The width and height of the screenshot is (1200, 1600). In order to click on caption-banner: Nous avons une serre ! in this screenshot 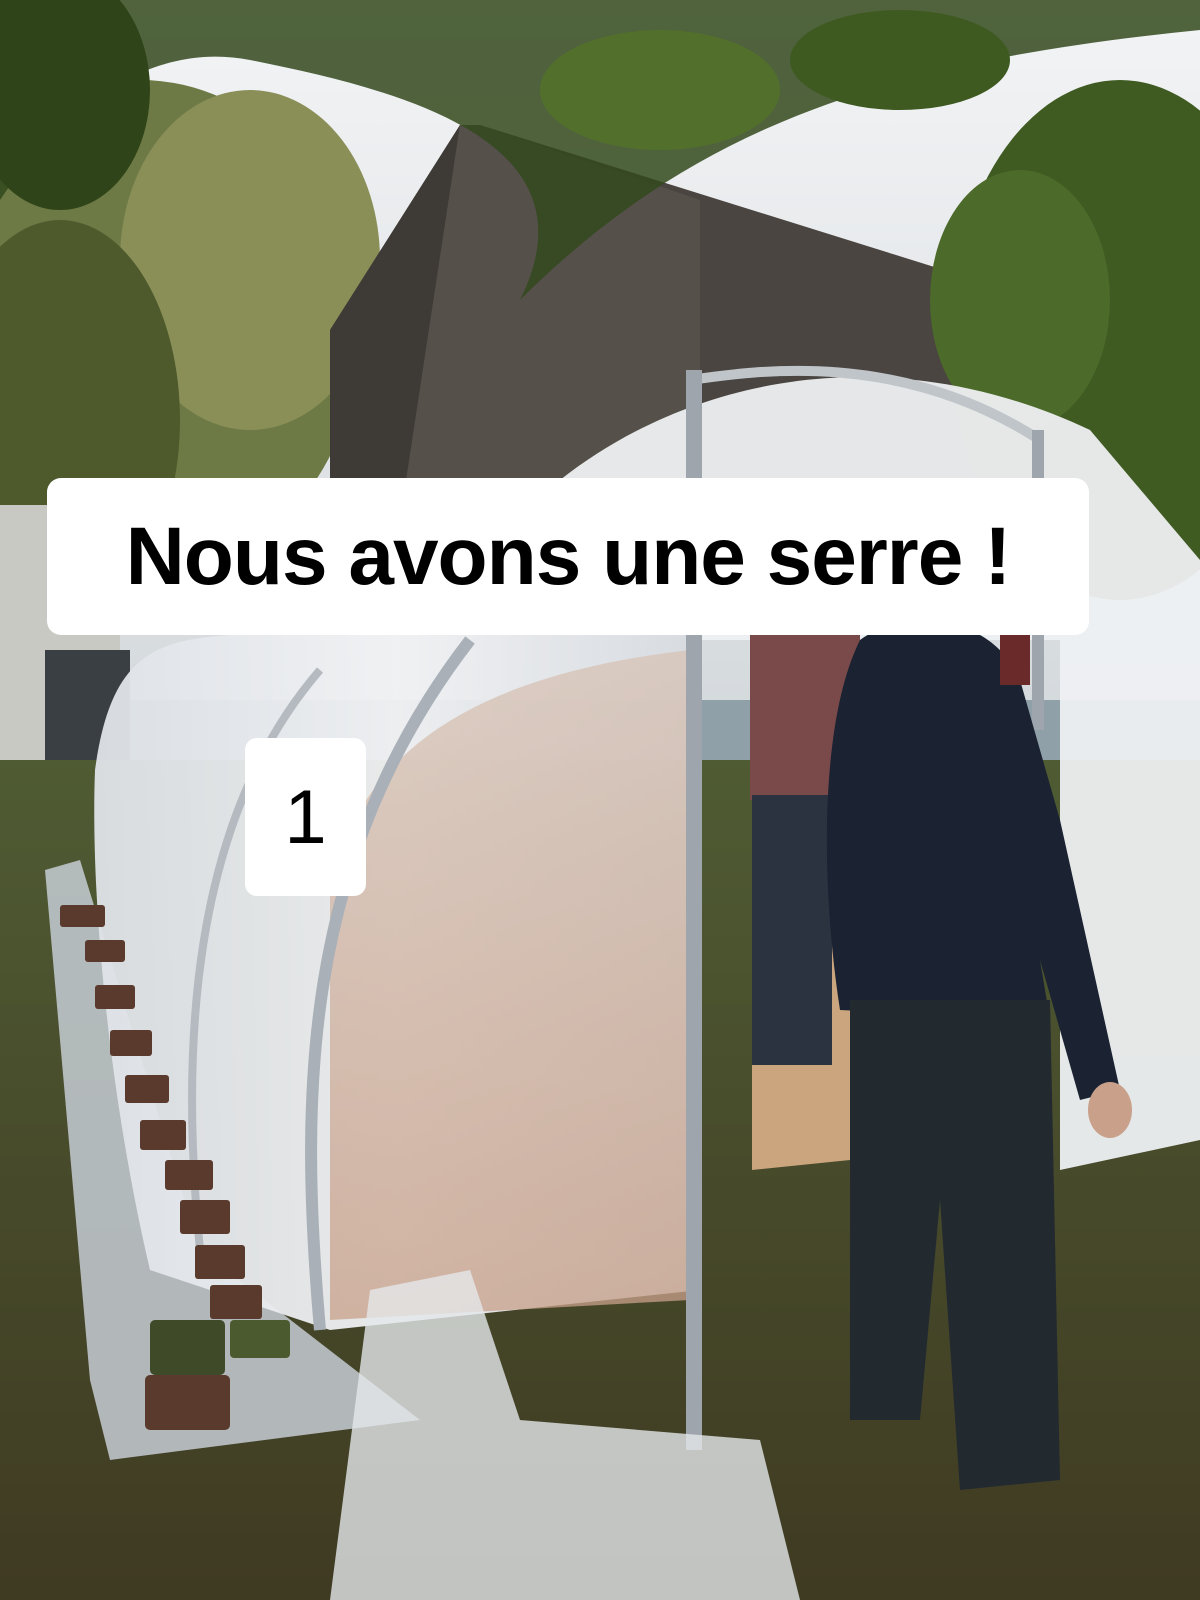, I will do `click(568, 556)`.